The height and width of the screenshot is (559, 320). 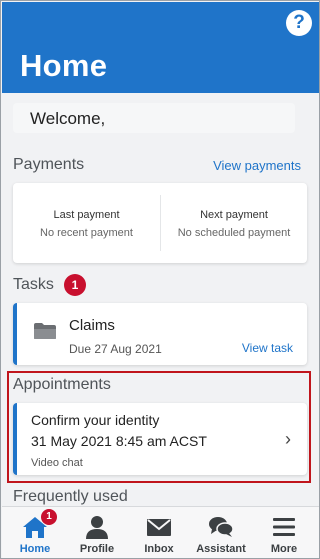 What do you see at coordinates (64, 65) in the screenshot?
I see `page-title: Home` at bounding box center [64, 65].